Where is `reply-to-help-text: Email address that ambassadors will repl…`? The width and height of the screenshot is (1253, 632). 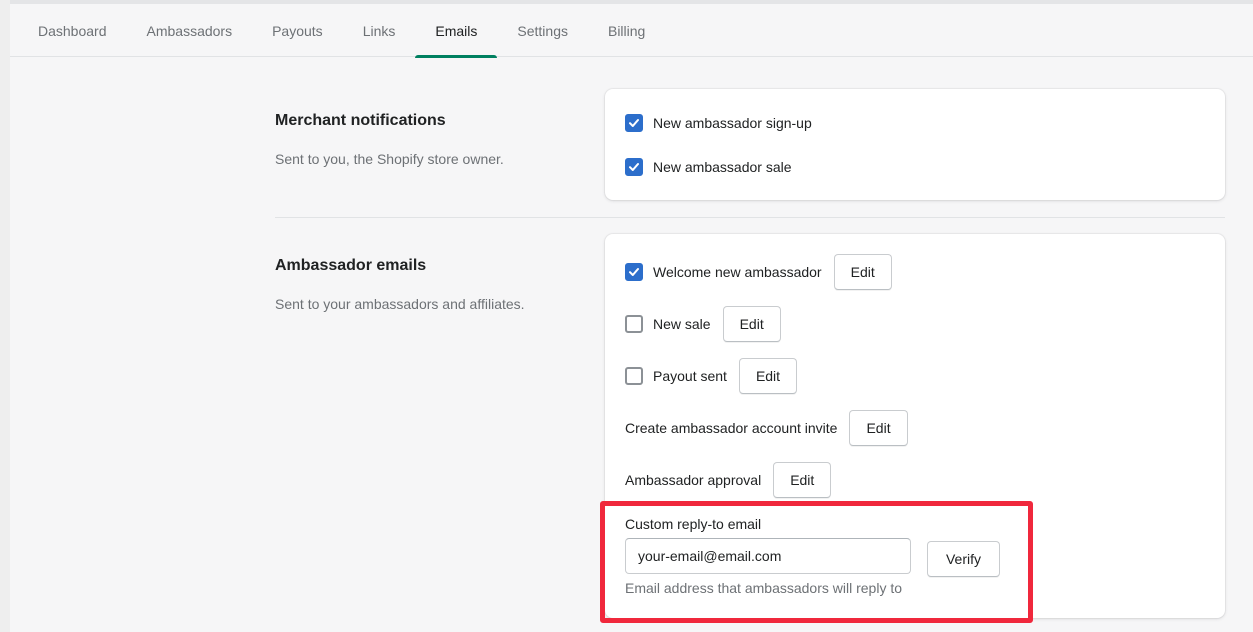
reply-to-help-text: Email address that ambassadors will repl… is located at coordinates (764, 588).